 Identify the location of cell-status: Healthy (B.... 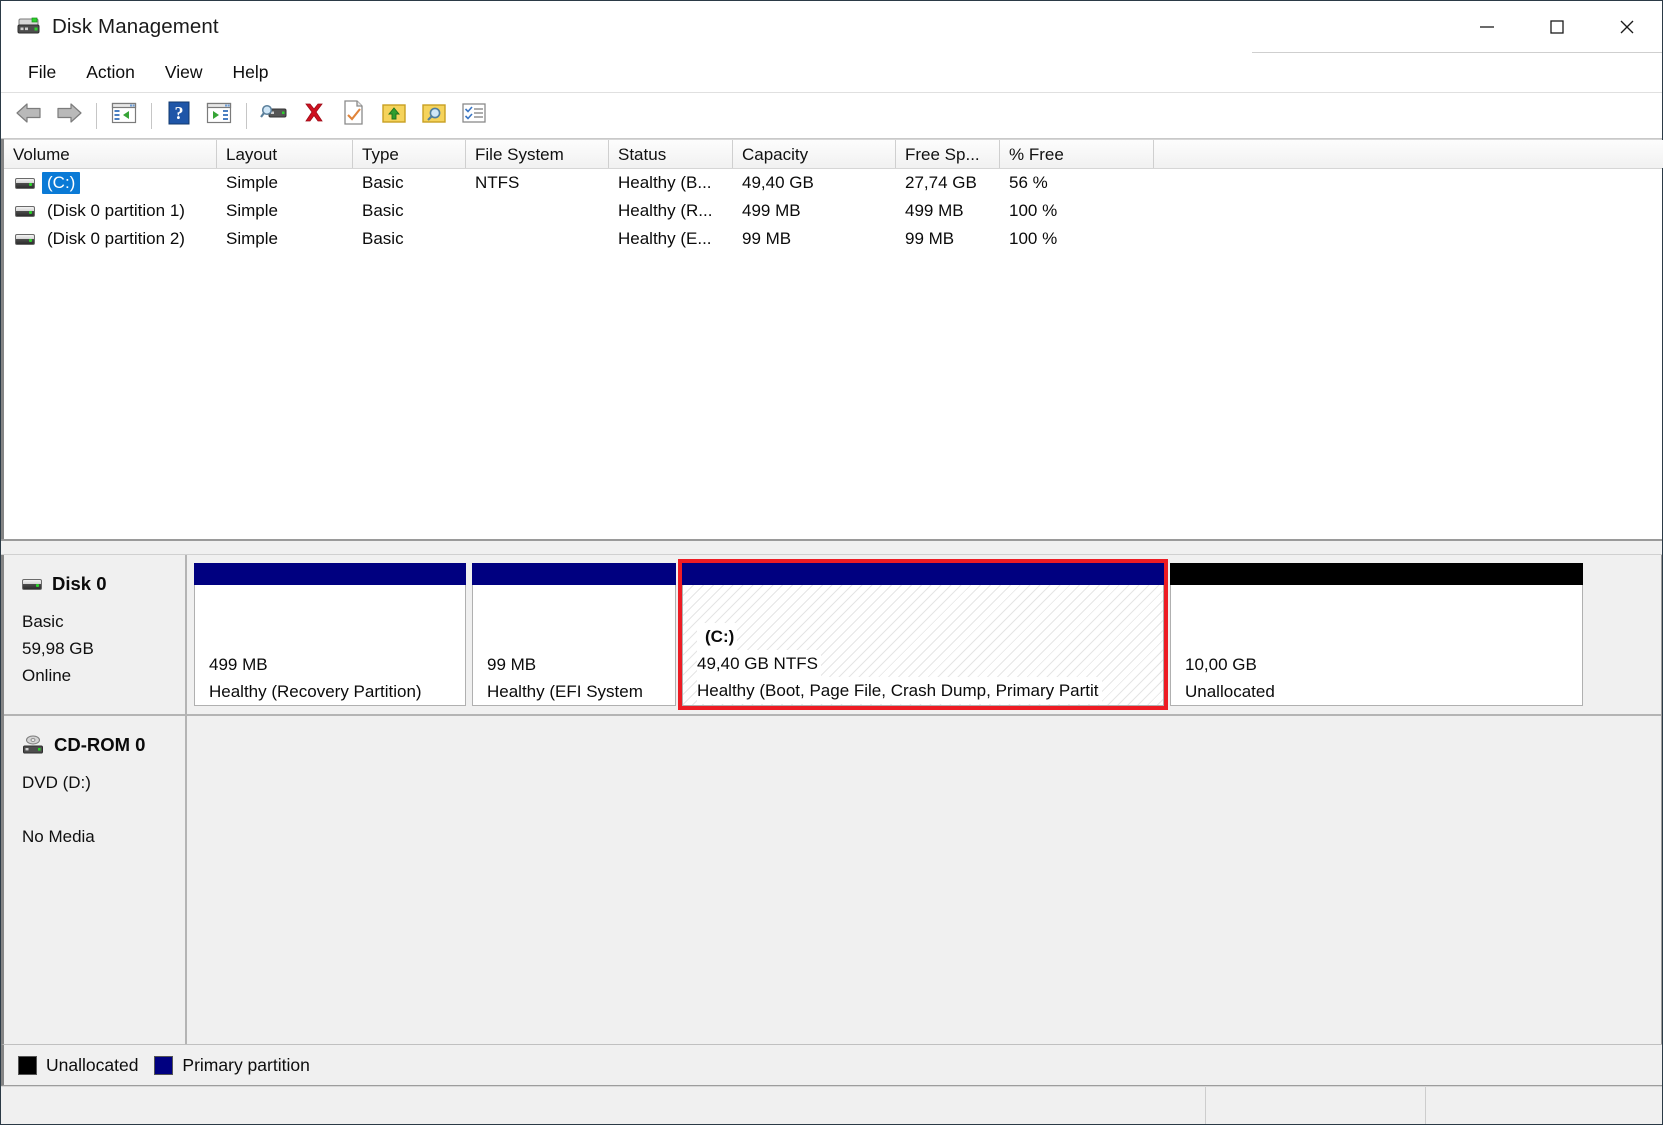
(665, 182).